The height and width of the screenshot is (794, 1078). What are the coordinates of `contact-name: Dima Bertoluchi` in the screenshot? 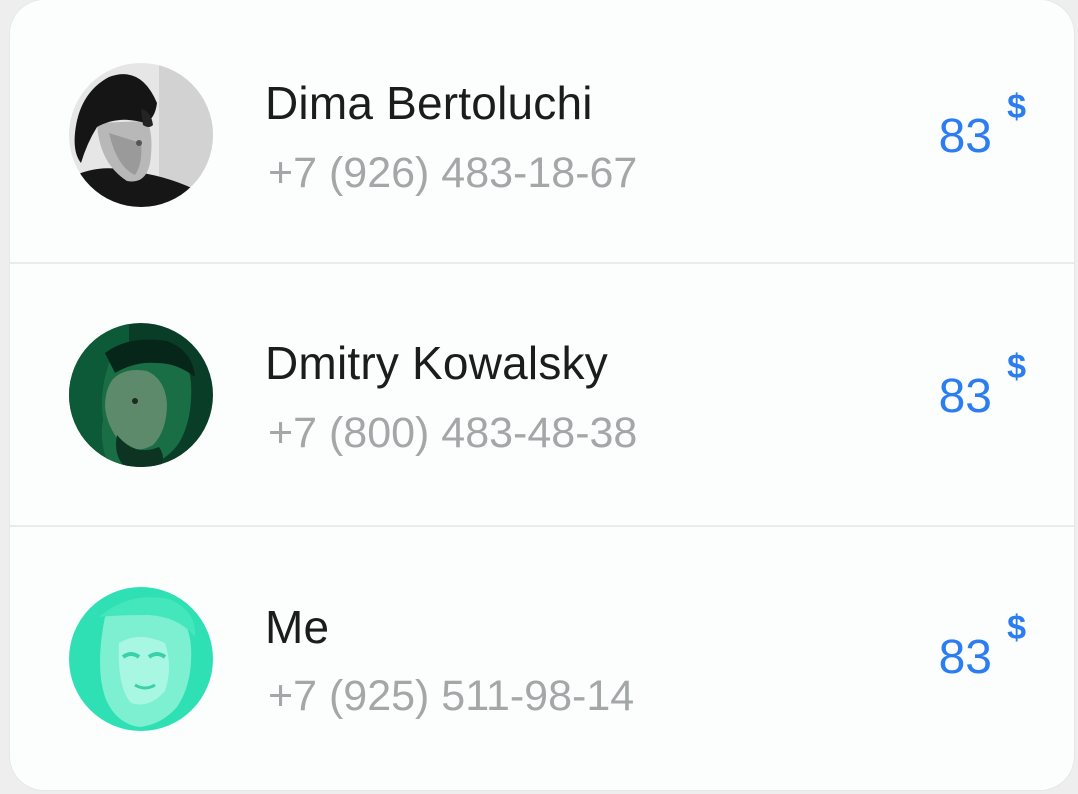 It's located at (429, 103).